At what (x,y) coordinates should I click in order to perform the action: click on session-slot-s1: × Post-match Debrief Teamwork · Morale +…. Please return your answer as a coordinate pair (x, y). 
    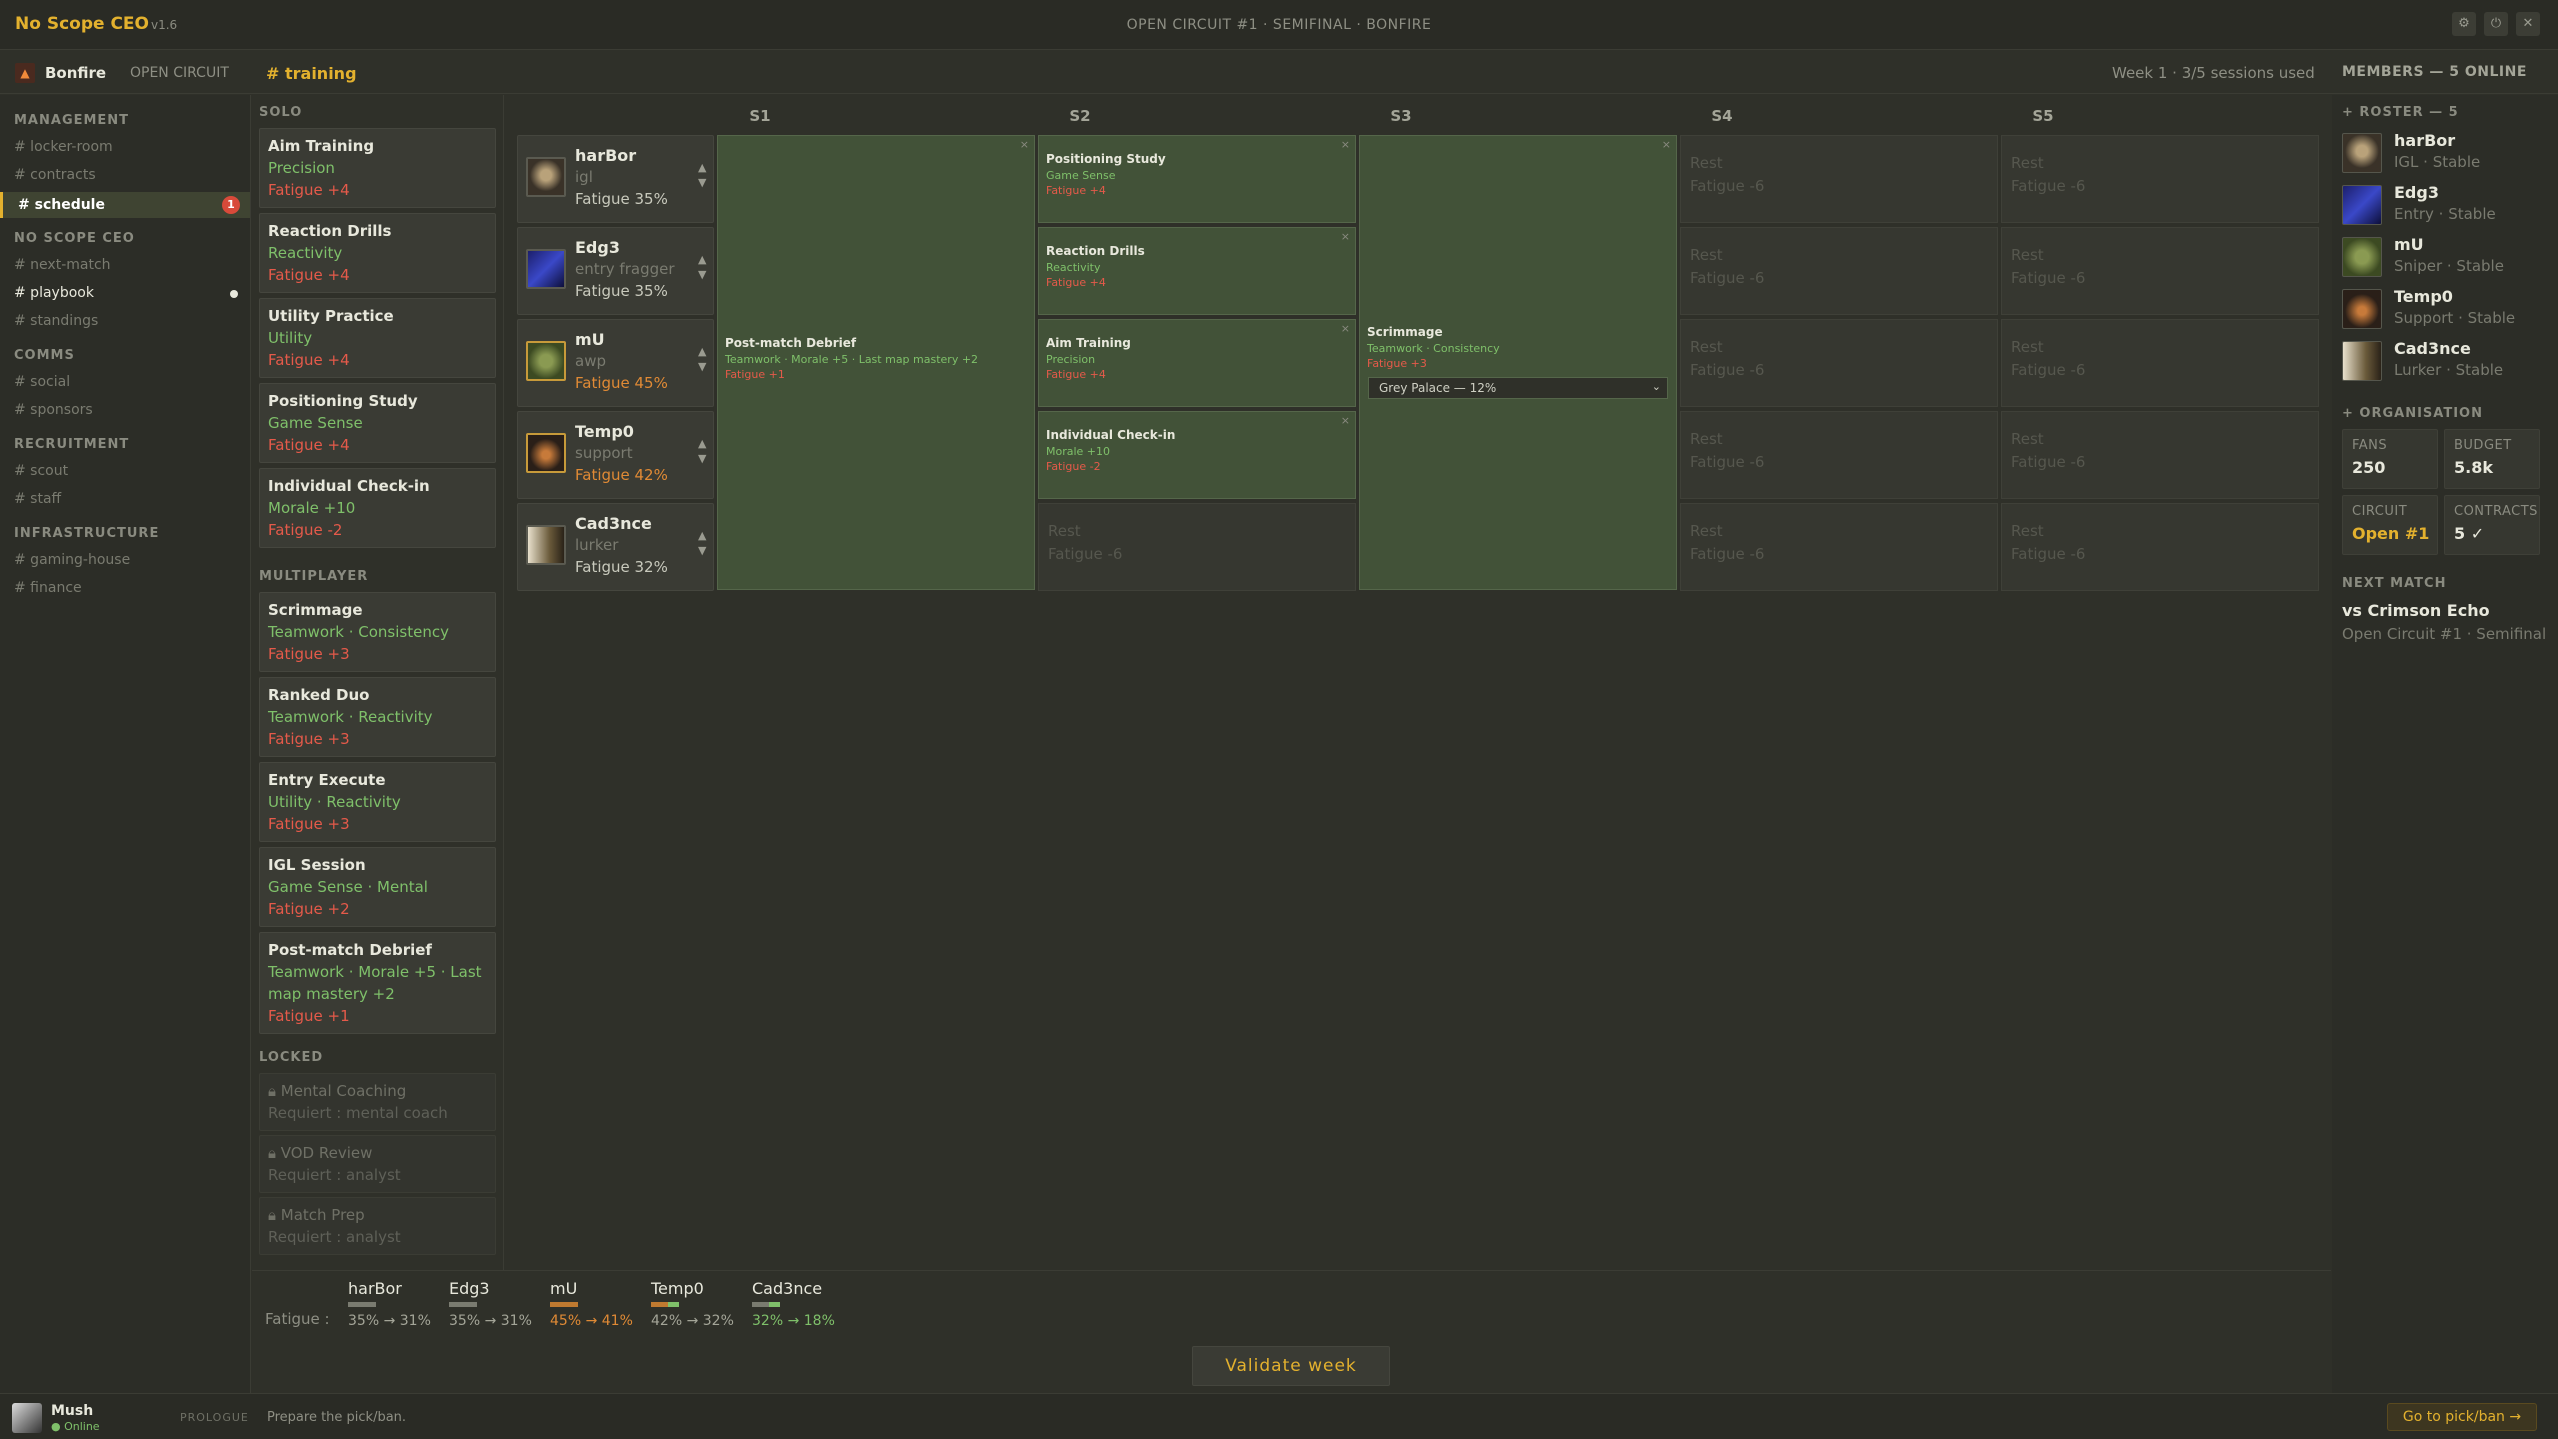
    Looking at the image, I should click on (876, 362).